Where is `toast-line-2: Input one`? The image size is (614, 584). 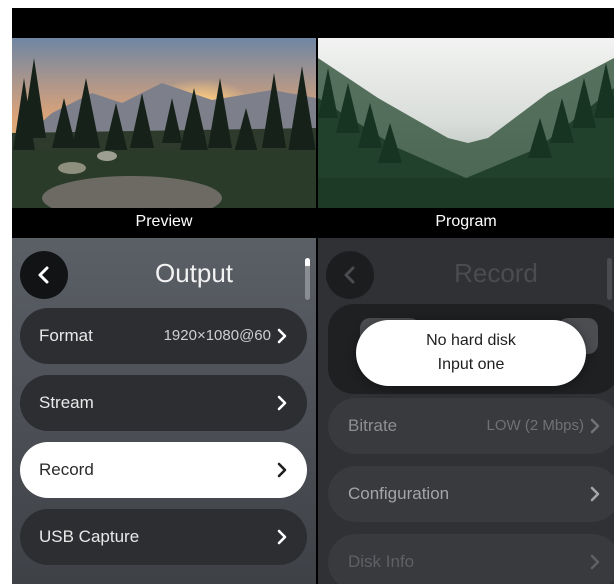 toast-line-2: Input one is located at coordinates (471, 364).